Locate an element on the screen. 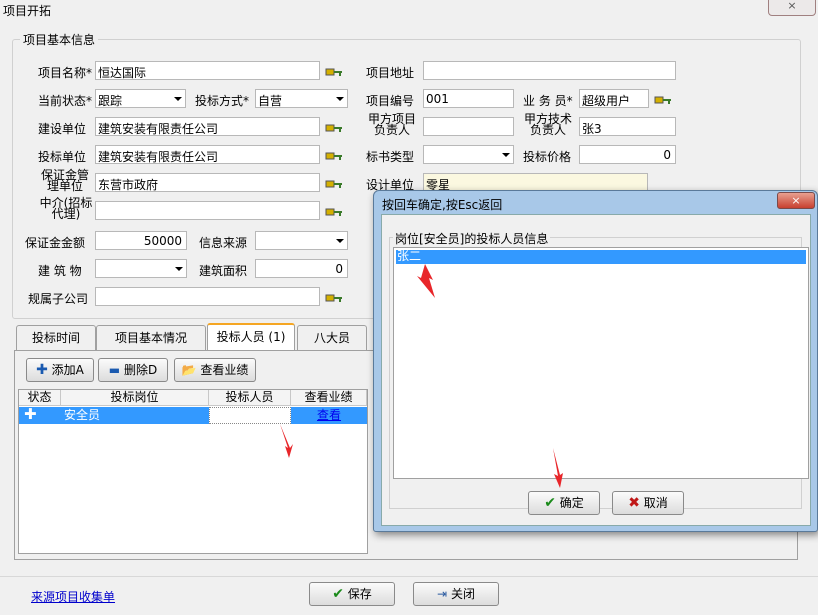  window-close-button: × is located at coordinates (792, 8).